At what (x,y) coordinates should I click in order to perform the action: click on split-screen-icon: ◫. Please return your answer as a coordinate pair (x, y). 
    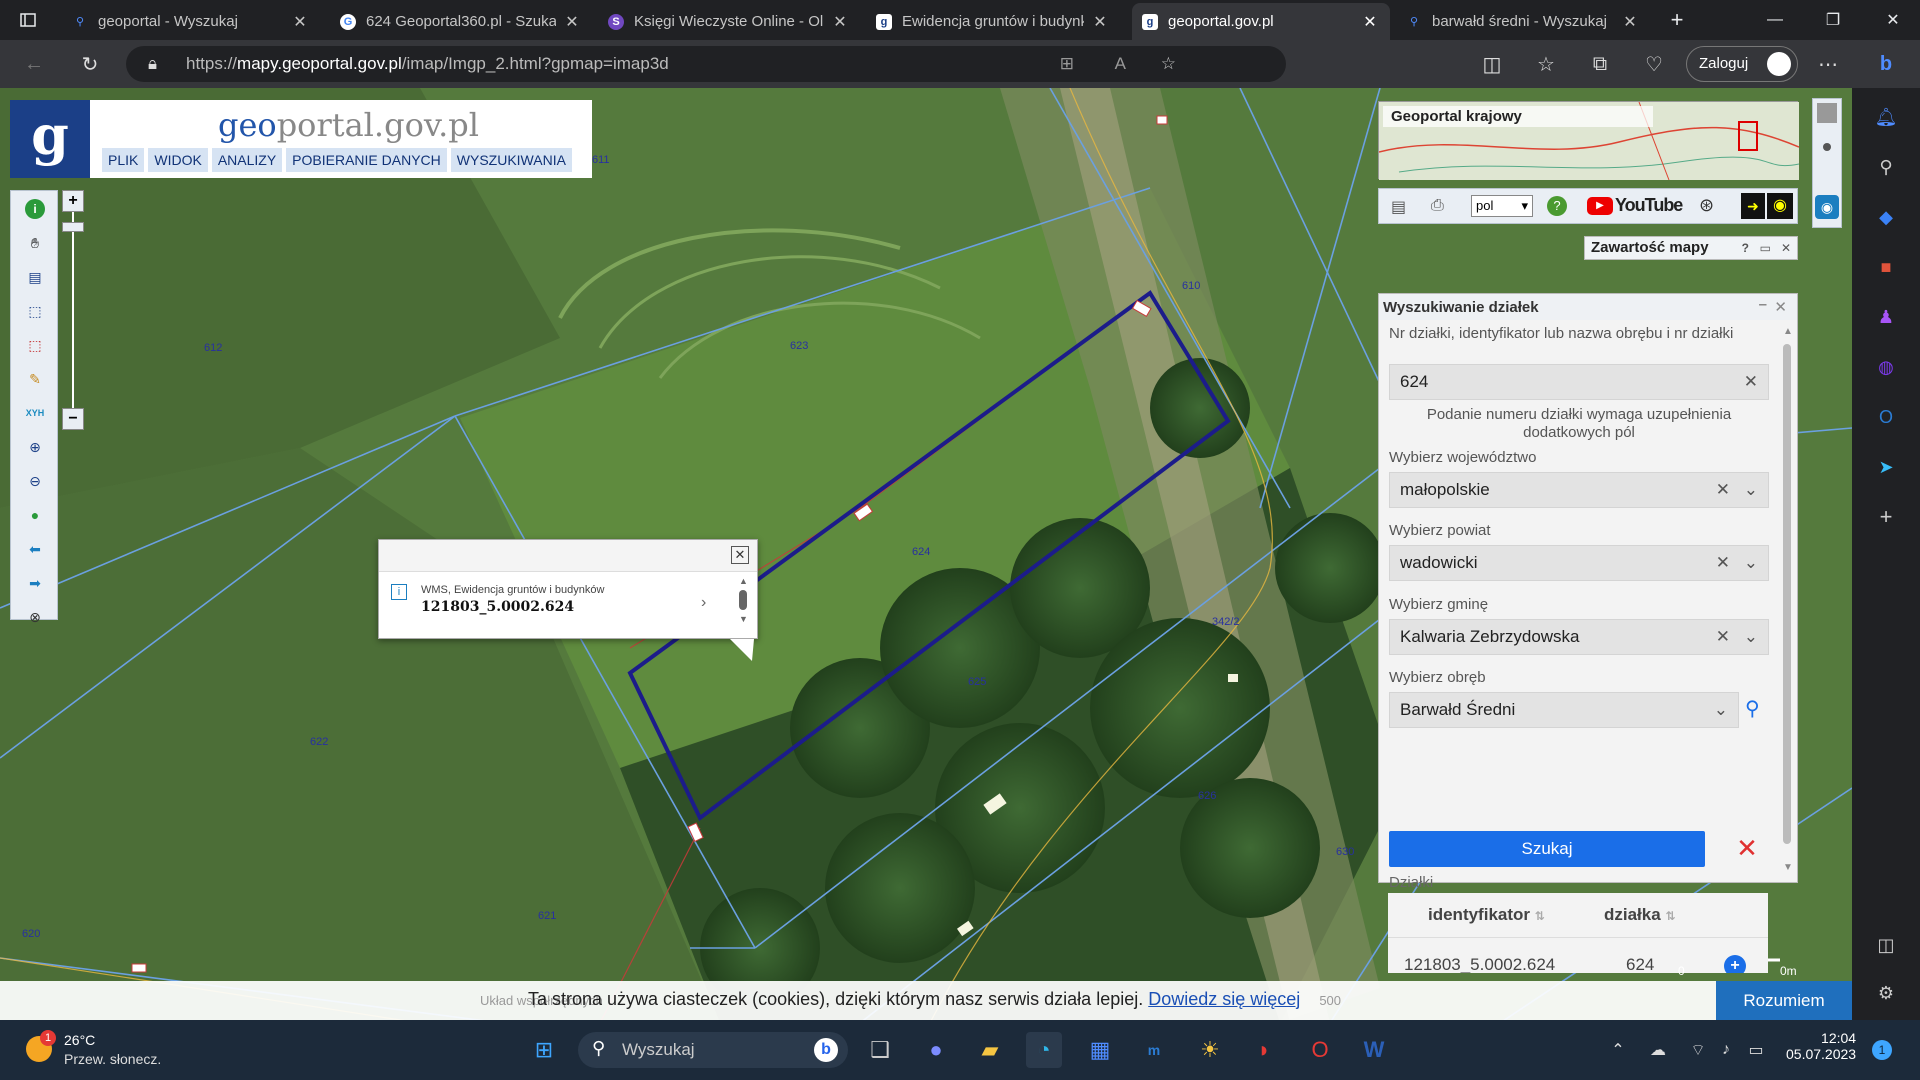
    Looking at the image, I should click on (1492, 64).